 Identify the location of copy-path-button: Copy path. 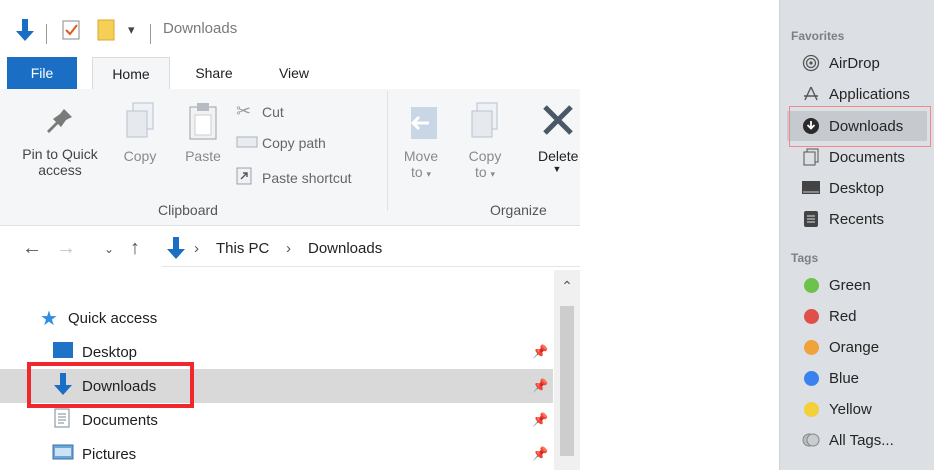
(281, 143).